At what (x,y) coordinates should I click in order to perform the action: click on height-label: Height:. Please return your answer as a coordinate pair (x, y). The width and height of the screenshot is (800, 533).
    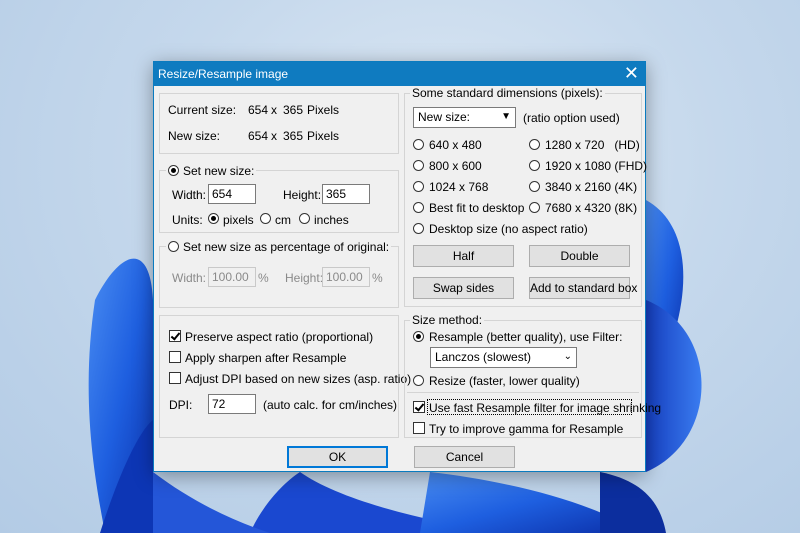
    Looking at the image, I should click on (302, 195).